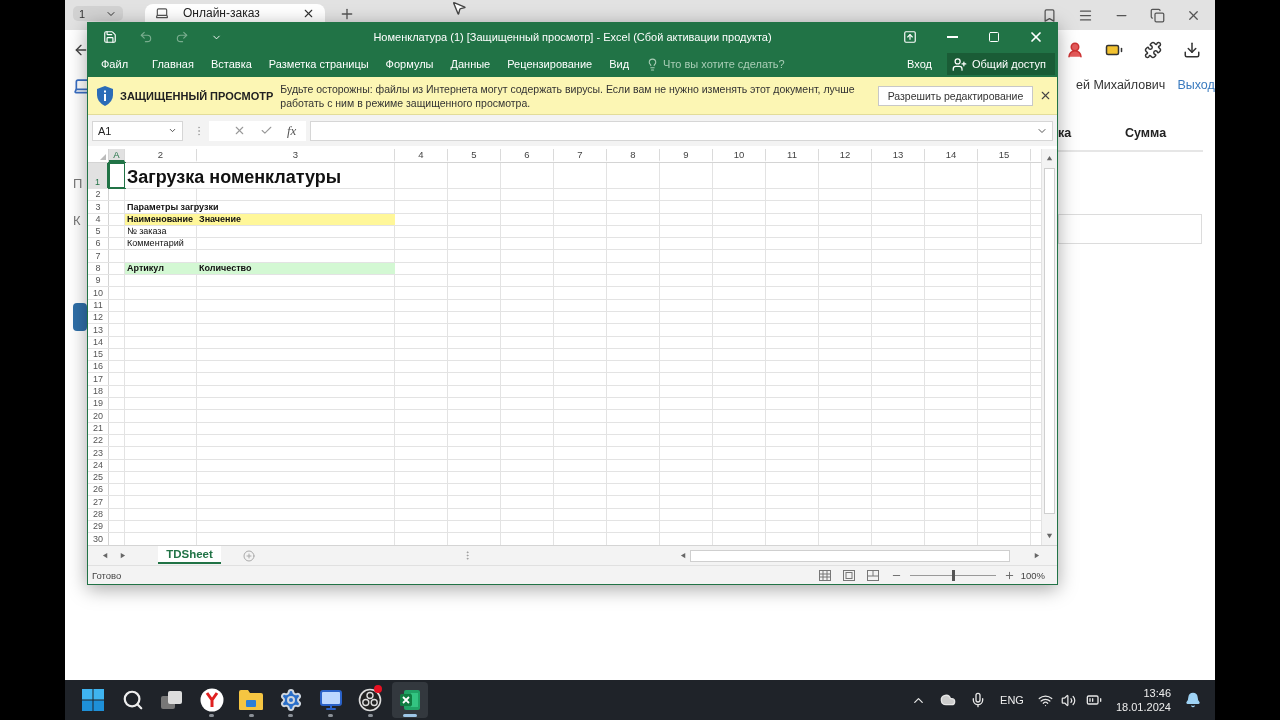 The height and width of the screenshot is (720, 1280). I want to click on spreadsheet-icon, so click(409, 700).